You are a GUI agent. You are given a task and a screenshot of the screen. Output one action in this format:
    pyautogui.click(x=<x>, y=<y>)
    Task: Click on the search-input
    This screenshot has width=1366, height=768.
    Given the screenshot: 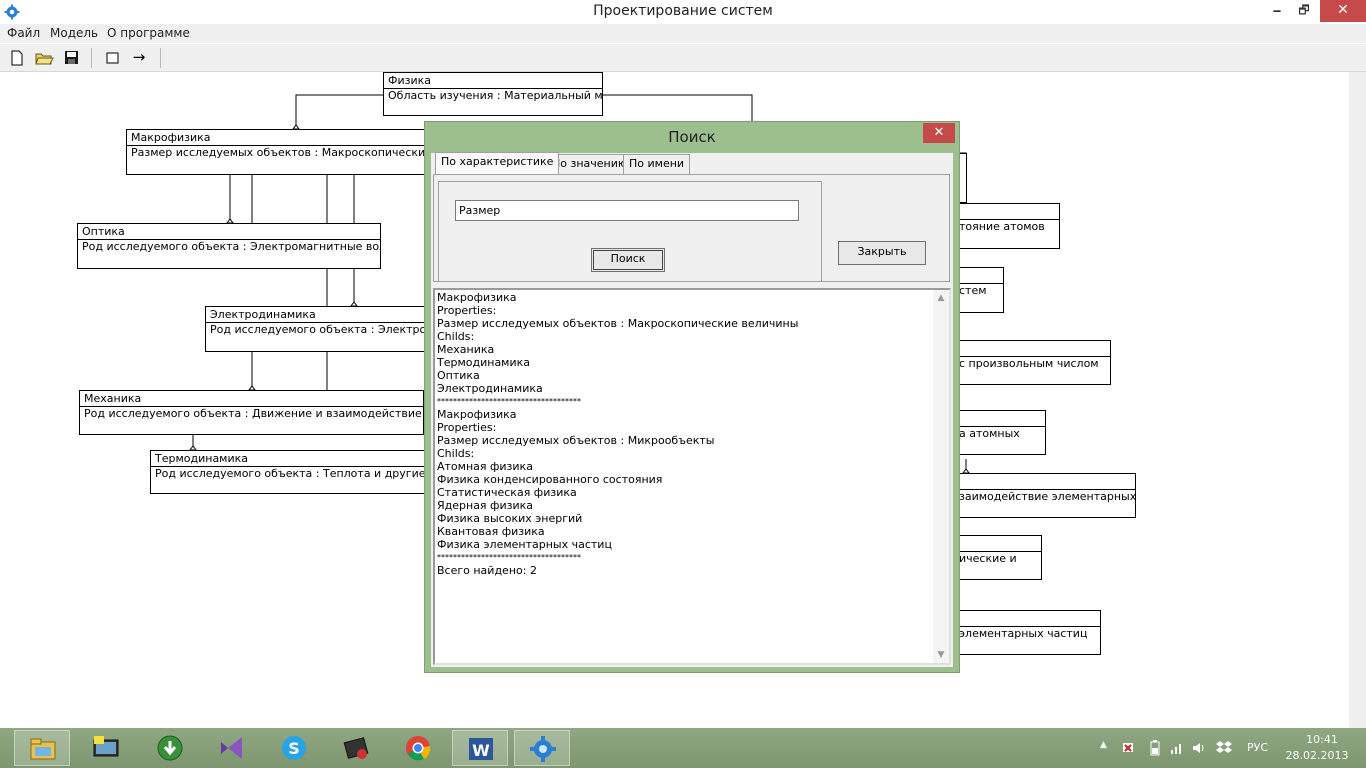 What is the action you would take?
    pyautogui.click(x=627, y=210)
    